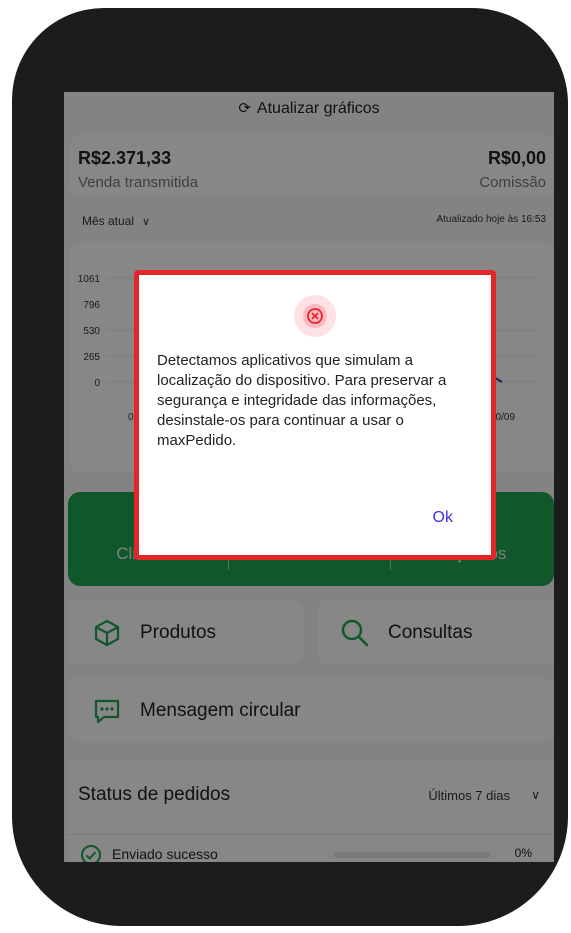  I want to click on ok-button: Ok, so click(443, 518).